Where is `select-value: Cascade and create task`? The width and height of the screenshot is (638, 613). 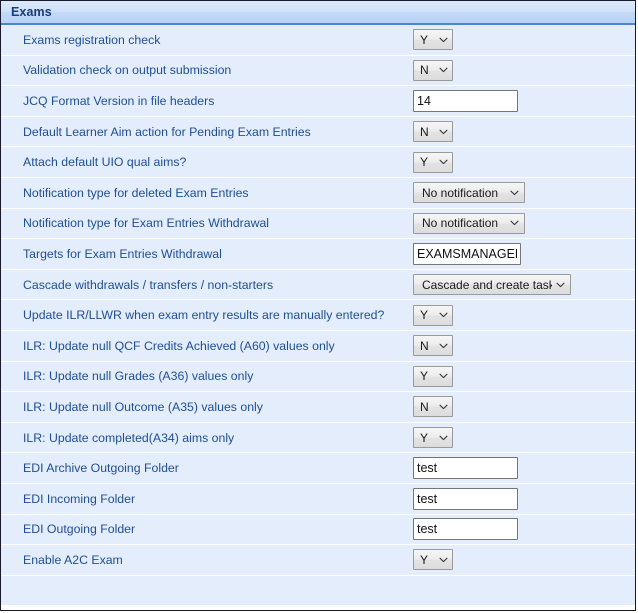 select-value: Cascade and create task is located at coordinates (487, 284).